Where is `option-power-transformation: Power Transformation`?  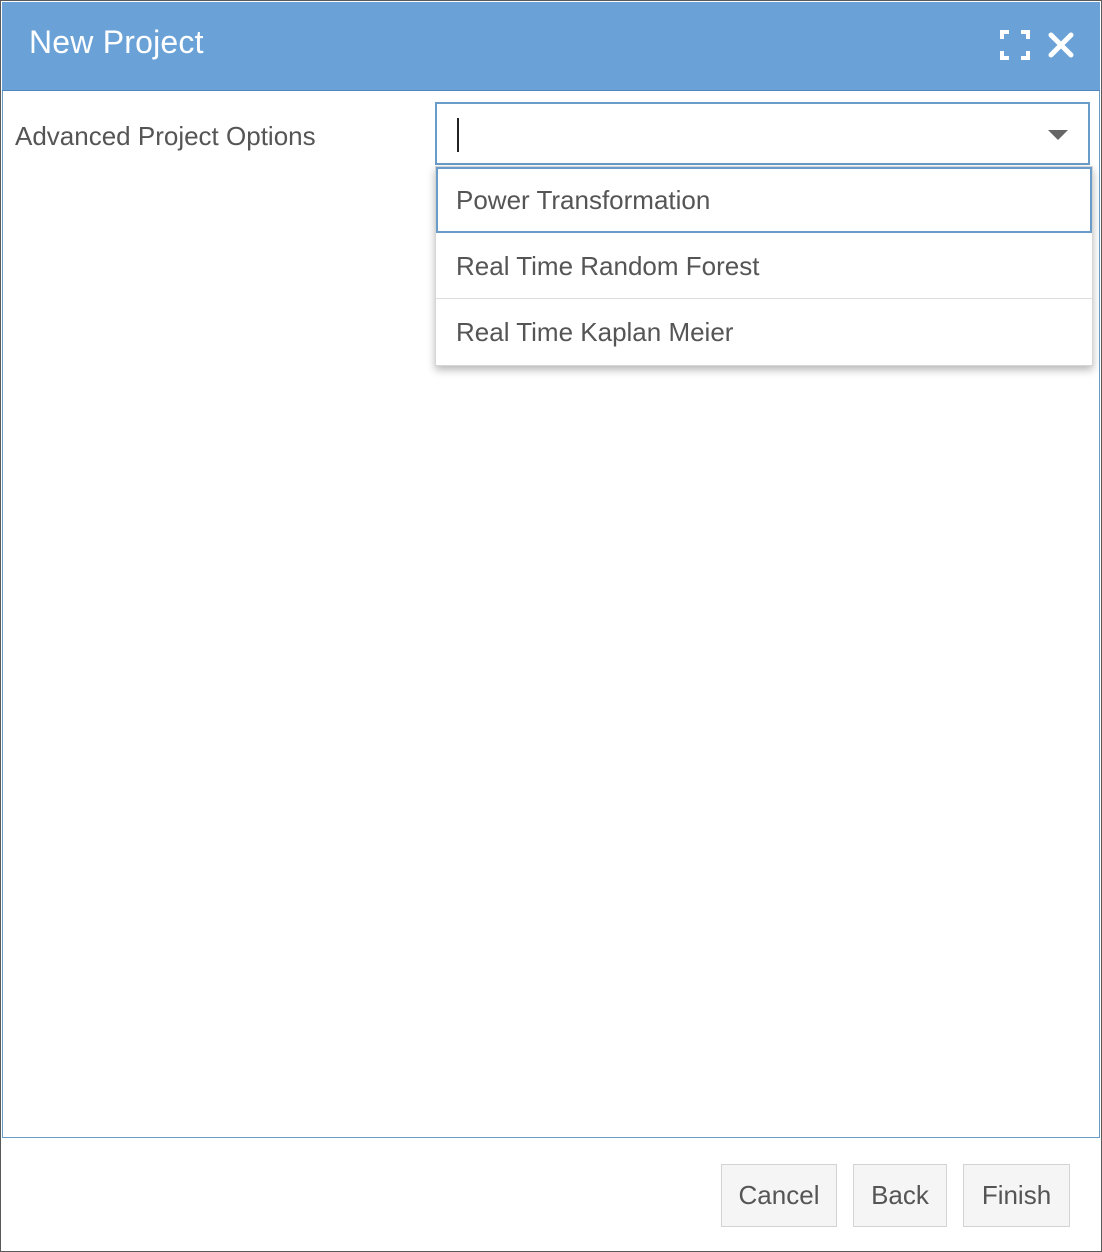 option-power-transformation: Power Transformation is located at coordinates (764, 200).